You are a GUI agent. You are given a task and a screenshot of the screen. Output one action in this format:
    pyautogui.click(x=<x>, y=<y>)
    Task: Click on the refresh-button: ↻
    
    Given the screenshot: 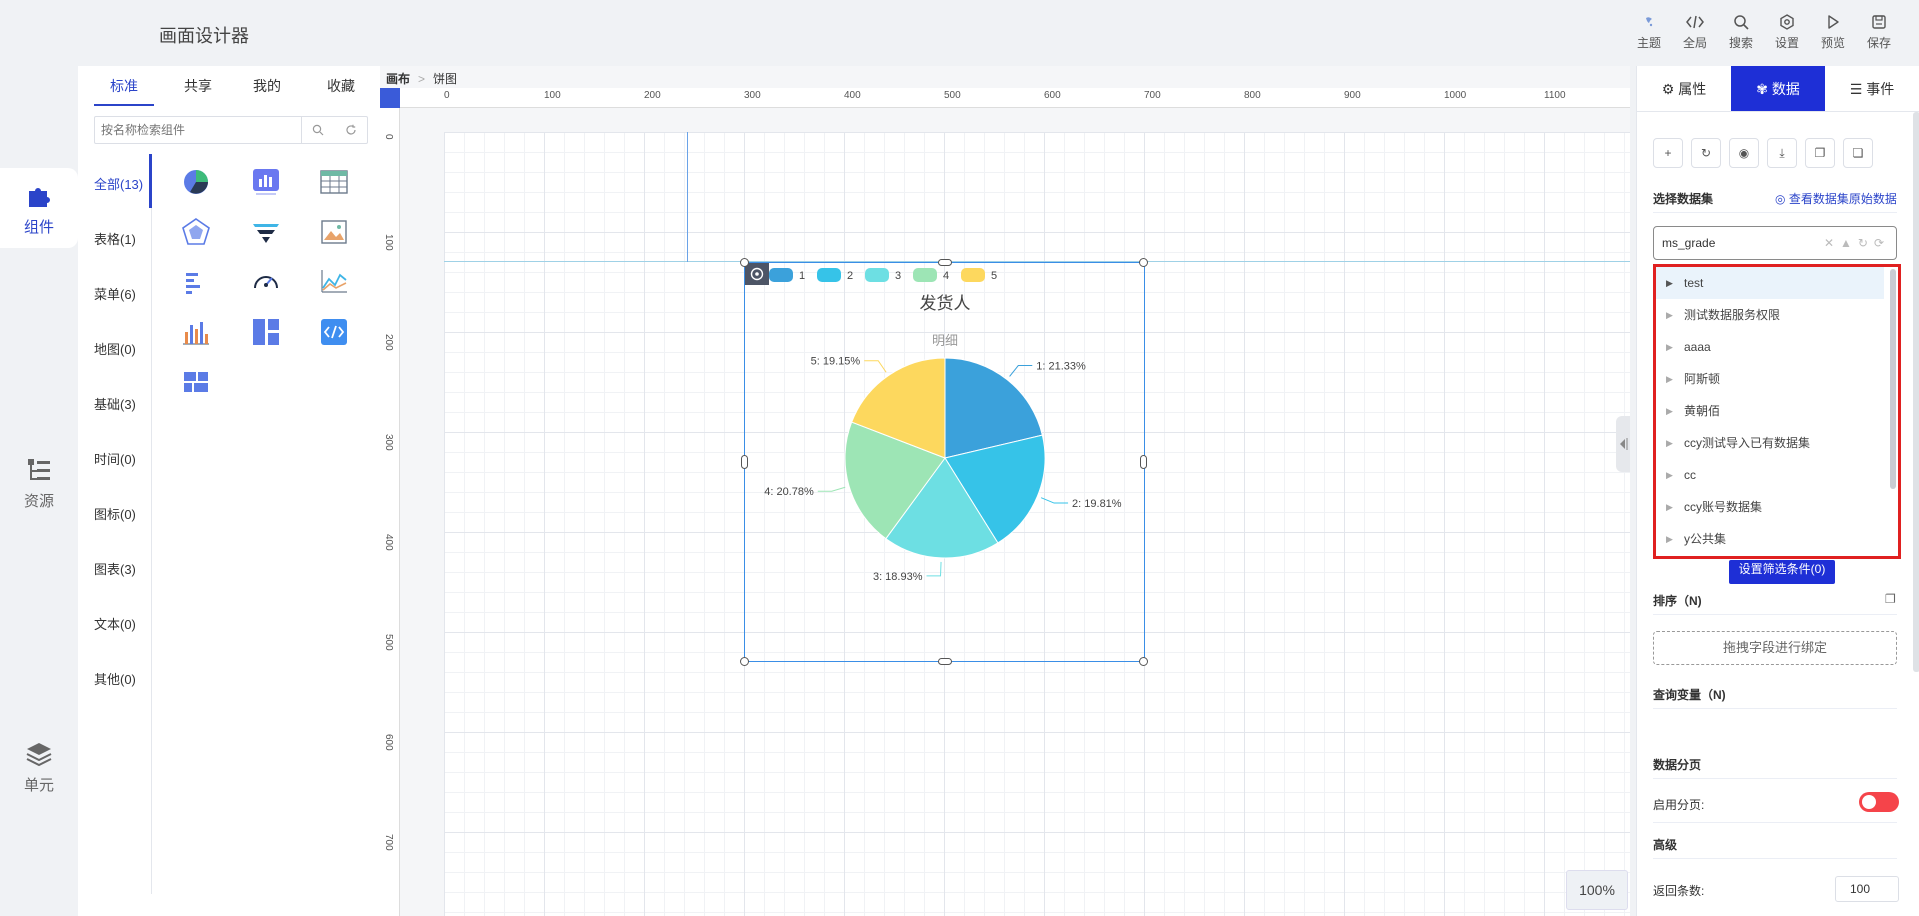 What is the action you would take?
    pyautogui.click(x=1706, y=153)
    